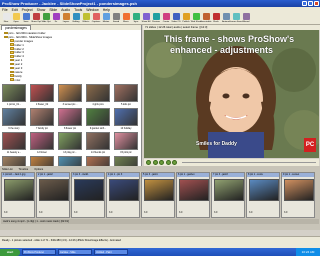 Image resolution: width=320 pixels, height=256 pixels. What do you see at coordinates (155, 162) in the screenshot?
I see `pause-icon` at bounding box center [155, 162].